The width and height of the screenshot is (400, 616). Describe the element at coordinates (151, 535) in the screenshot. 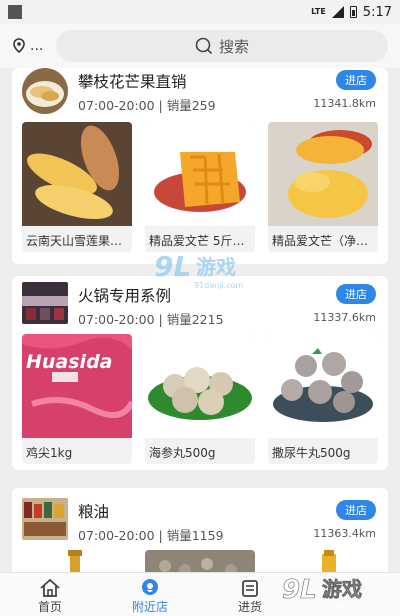

I see `store-hours-sales: 07:00-20:00 | 销量1159` at that location.